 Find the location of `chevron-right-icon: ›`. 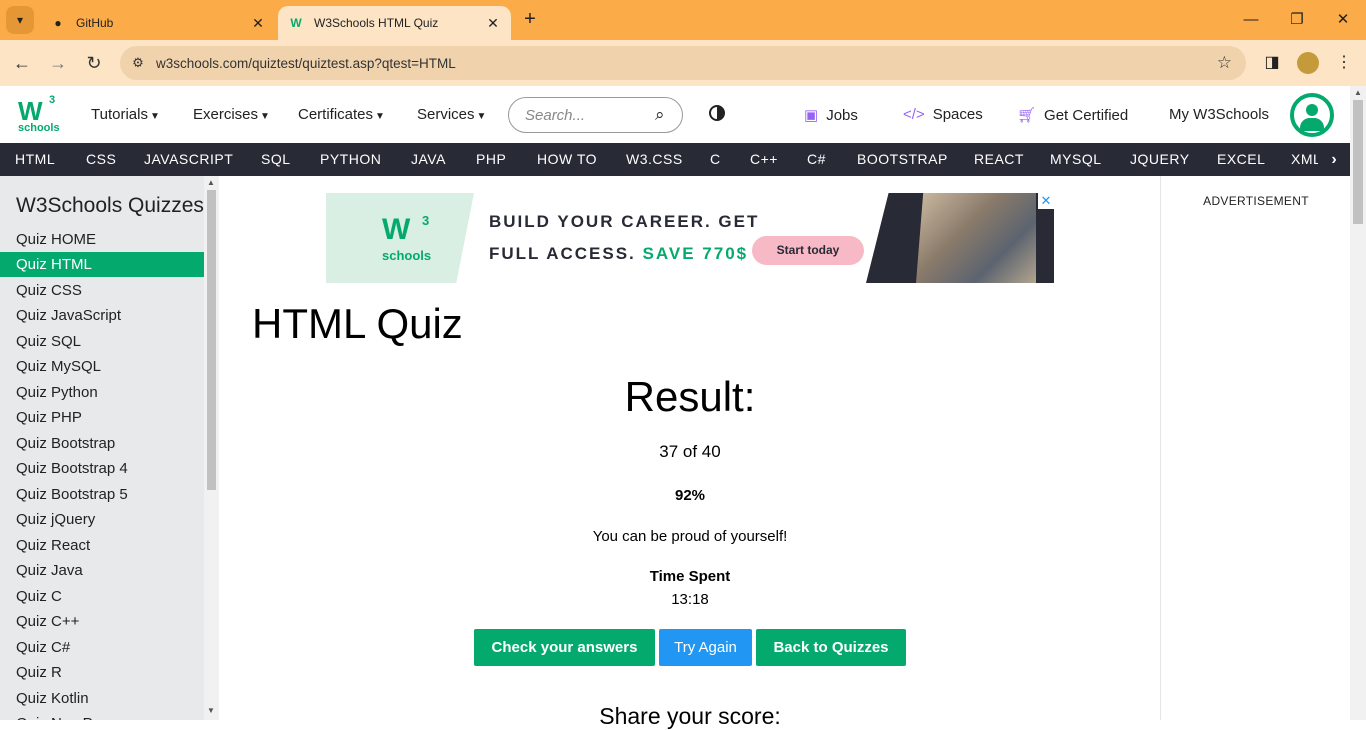

chevron-right-icon: › is located at coordinates (1334, 159).